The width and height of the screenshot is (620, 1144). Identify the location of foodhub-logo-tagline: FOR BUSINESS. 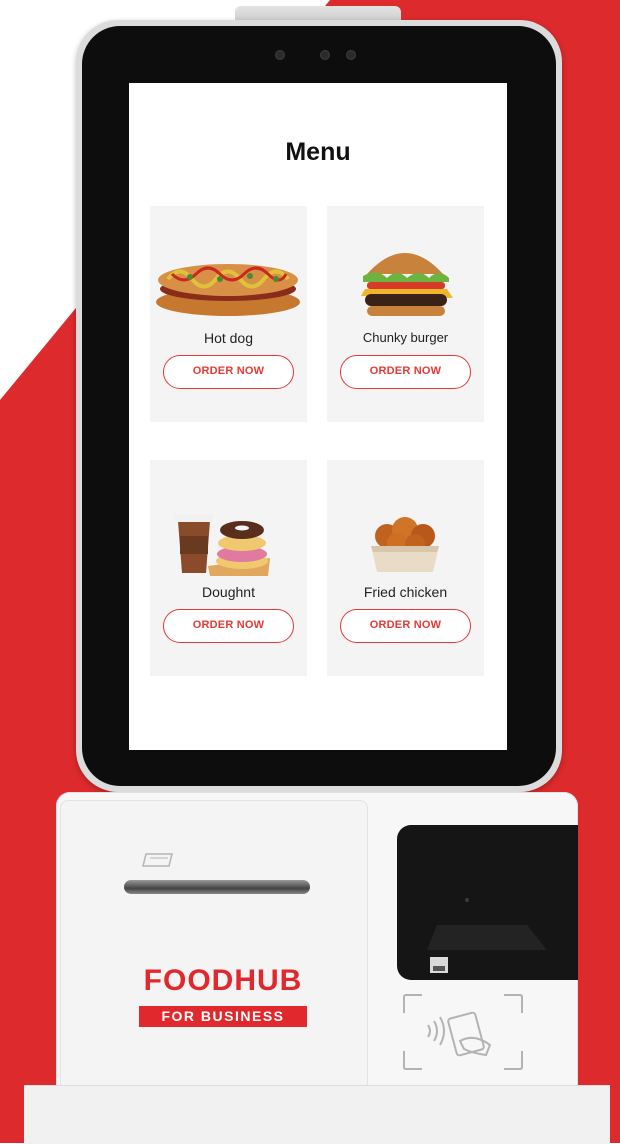
(223, 1016).